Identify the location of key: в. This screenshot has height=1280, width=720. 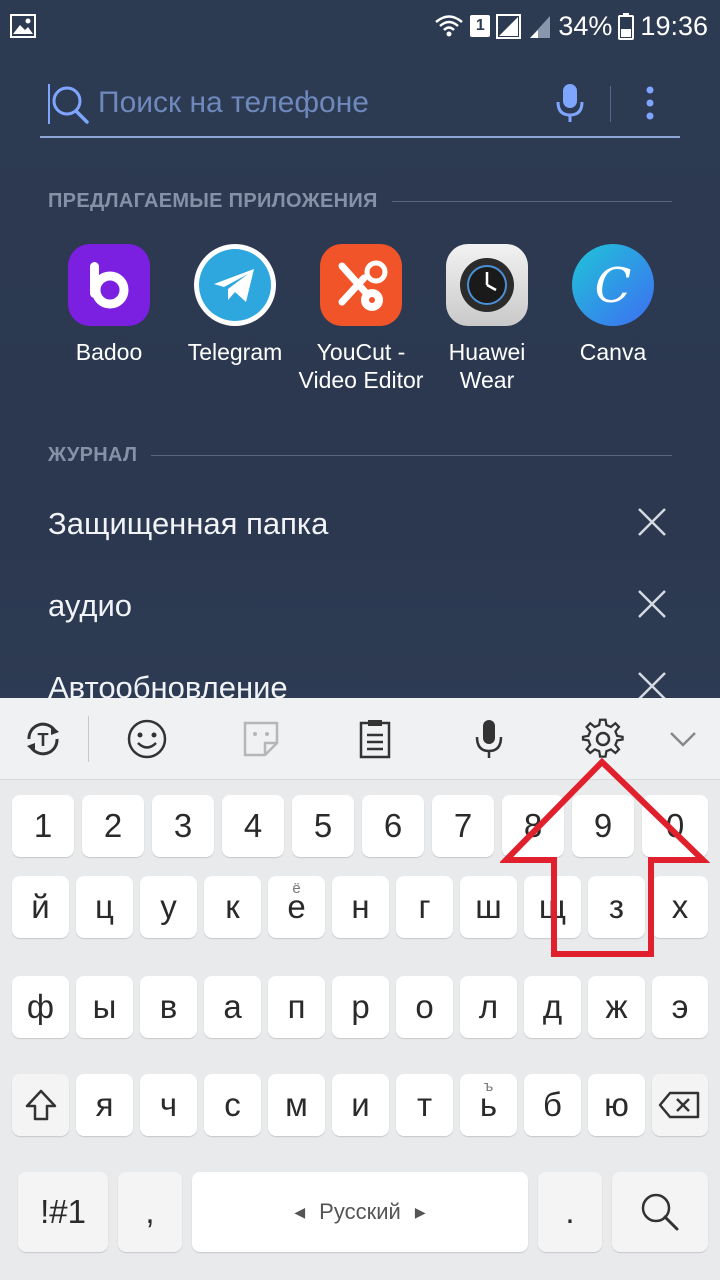
(168, 1007).